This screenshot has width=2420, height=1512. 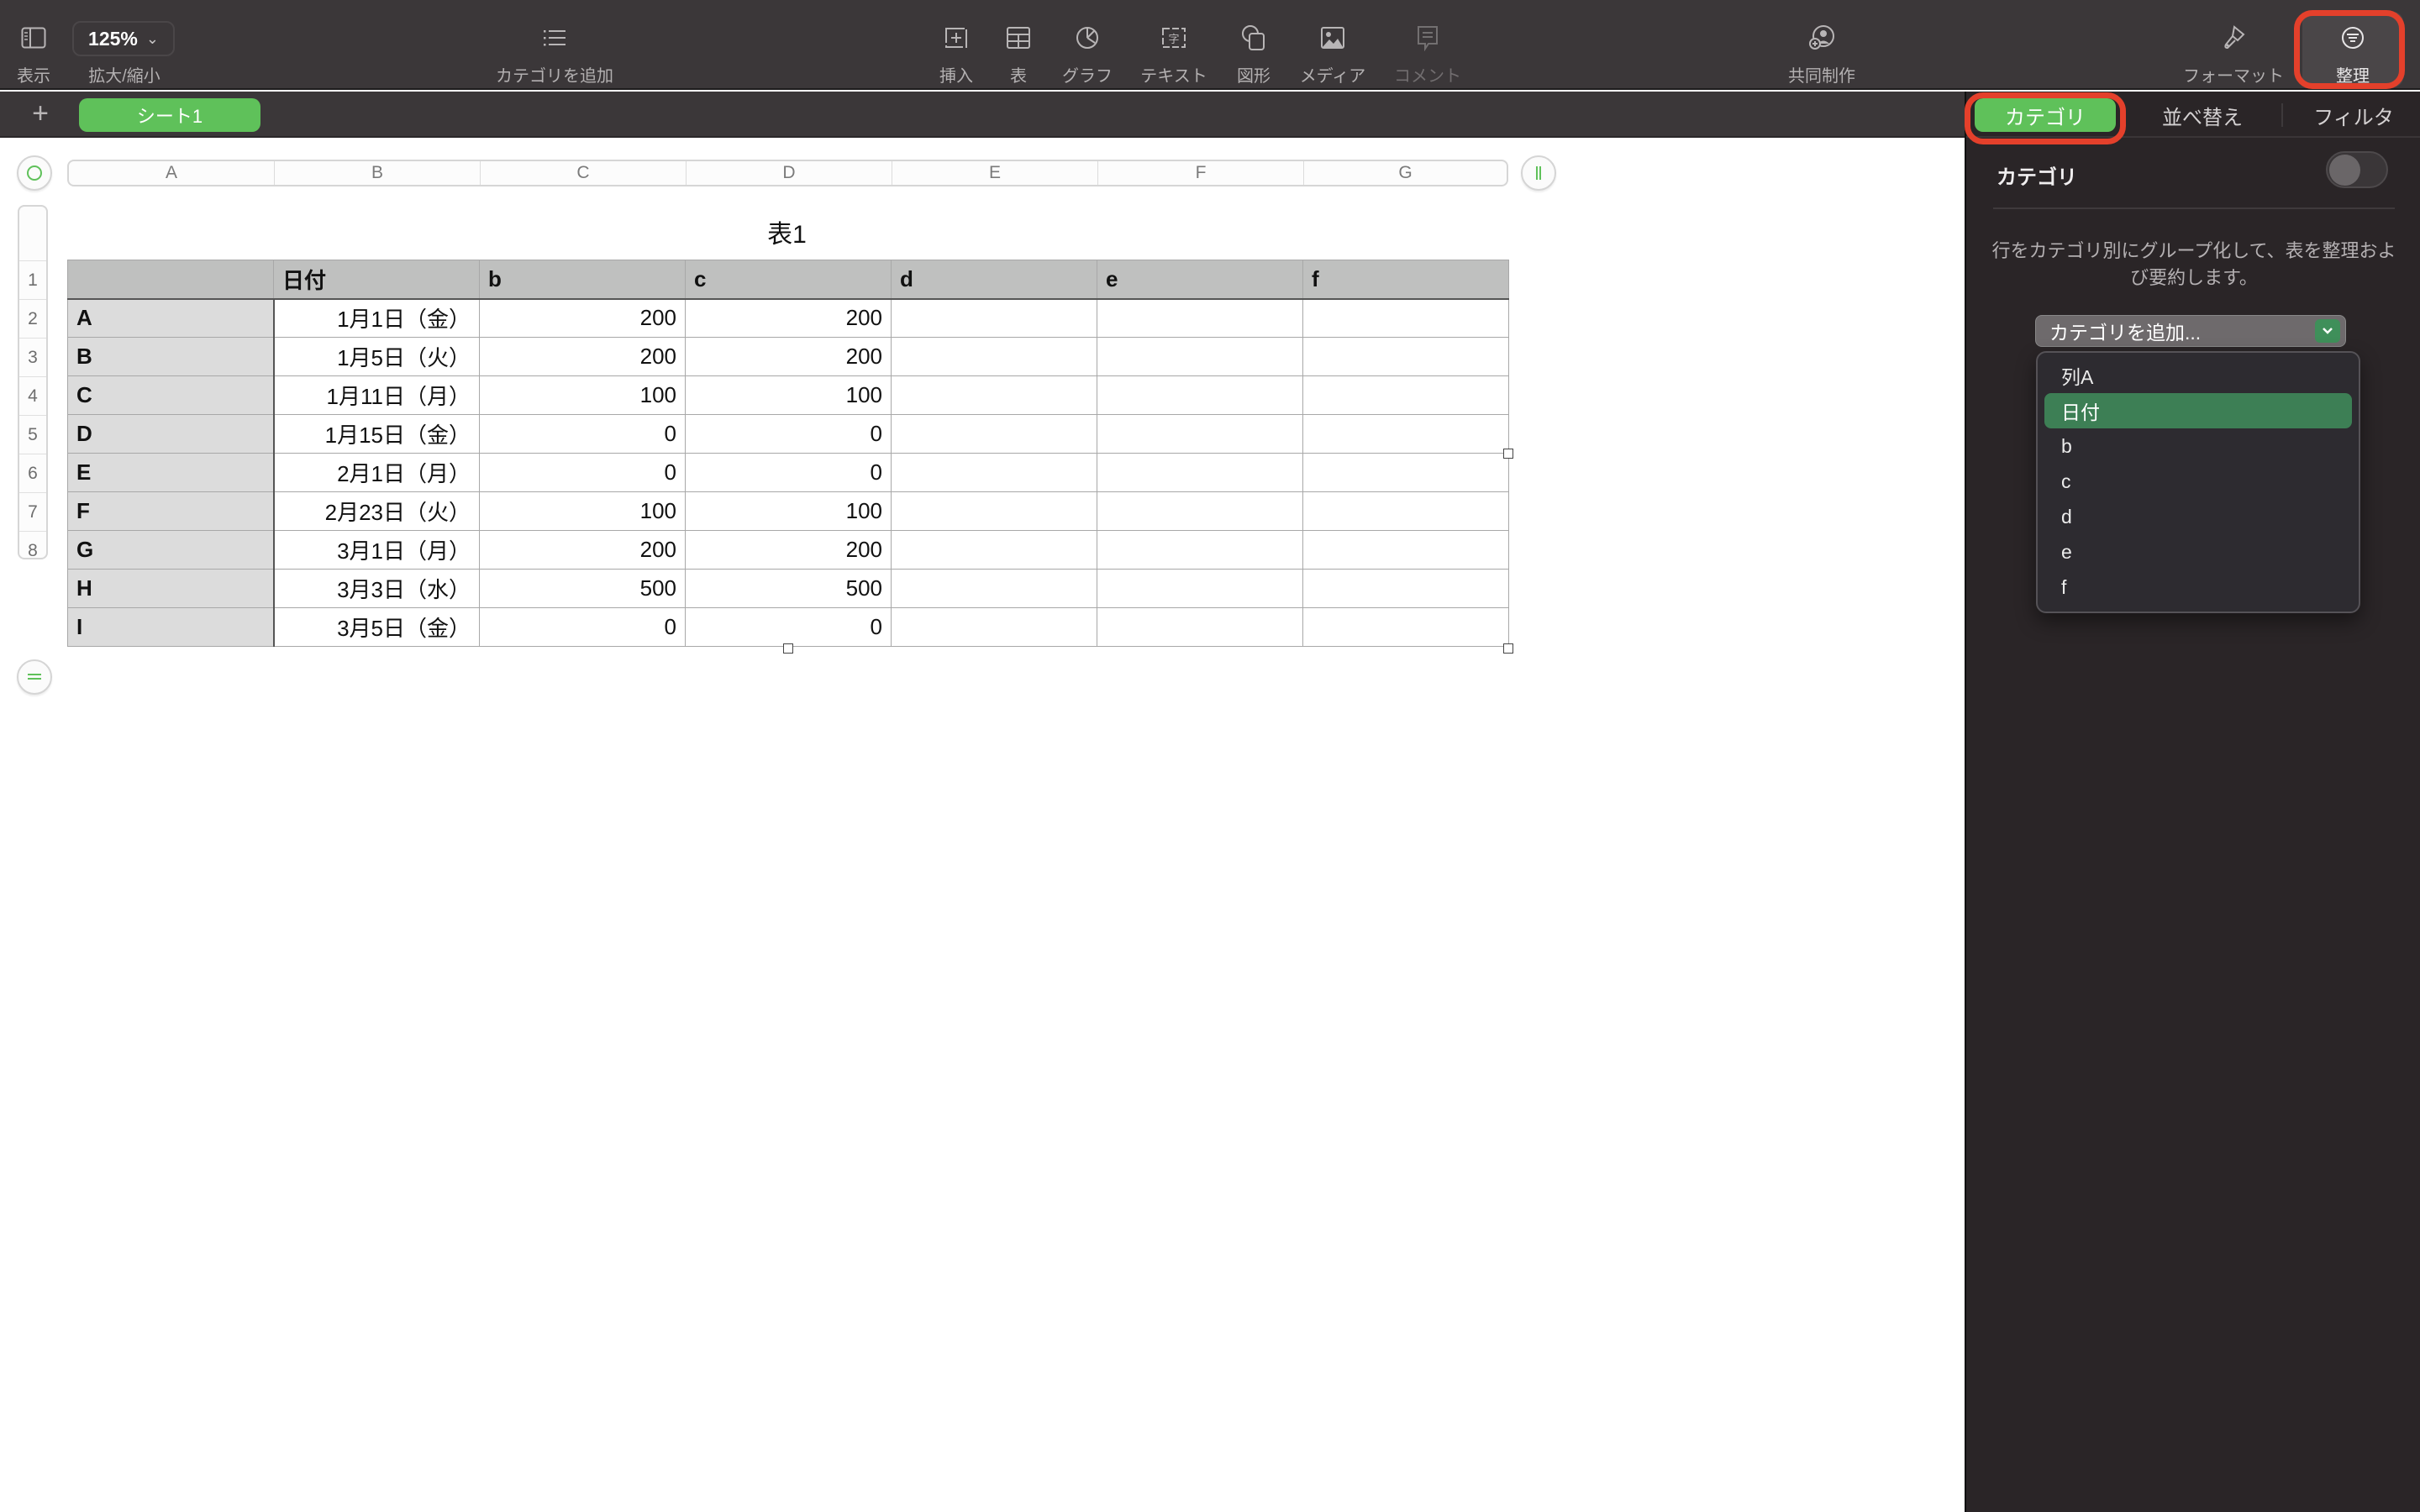 What do you see at coordinates (582, 280) in the screenshot?
I see `header-cell: b` at bounding box center [582, 280].